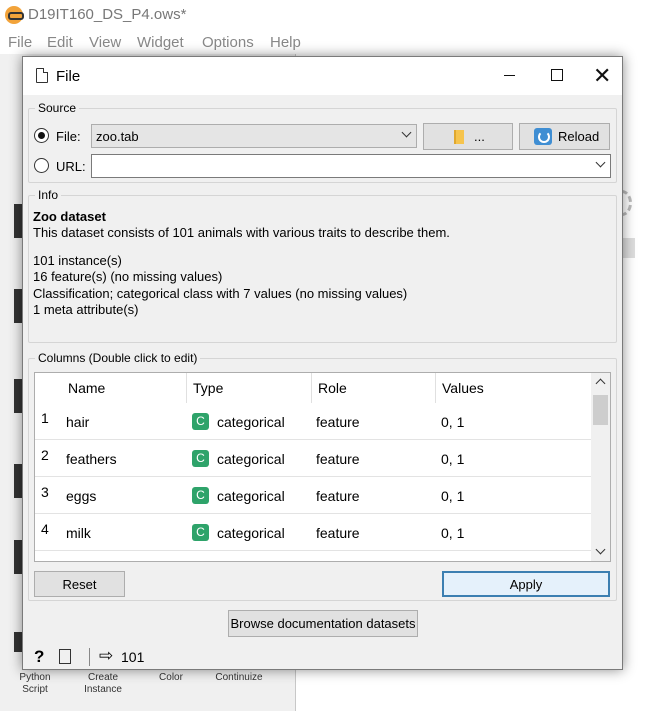  I want to click on scroll-down-arrow-icon, so click(600, 549).